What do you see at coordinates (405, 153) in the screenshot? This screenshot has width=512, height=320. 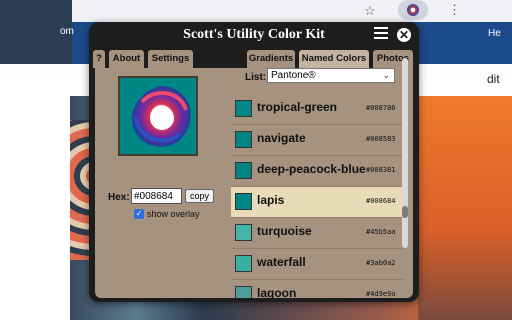 I see `color-list-scrollbar` at bounding box center [405, 153].